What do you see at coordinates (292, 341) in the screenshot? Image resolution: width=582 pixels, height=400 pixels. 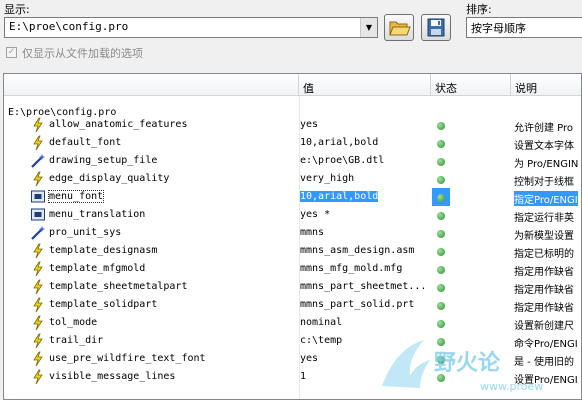 I see `option-row: trail_dir c:\temp 命令Pro/ENGI` at bounding box center [292, 341].